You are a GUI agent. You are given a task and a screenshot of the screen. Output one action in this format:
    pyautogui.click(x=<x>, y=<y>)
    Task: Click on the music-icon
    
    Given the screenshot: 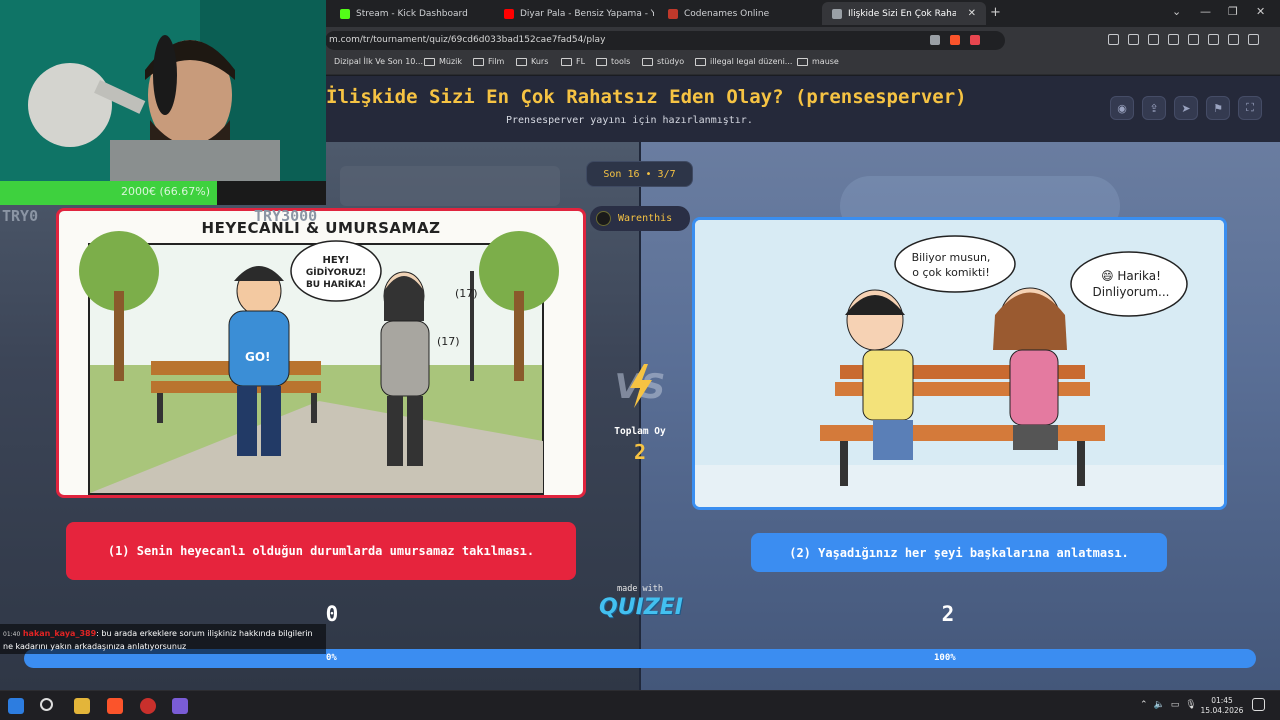 What is the action you would take?
    pyautogui.click(x=1173, y=39)
    